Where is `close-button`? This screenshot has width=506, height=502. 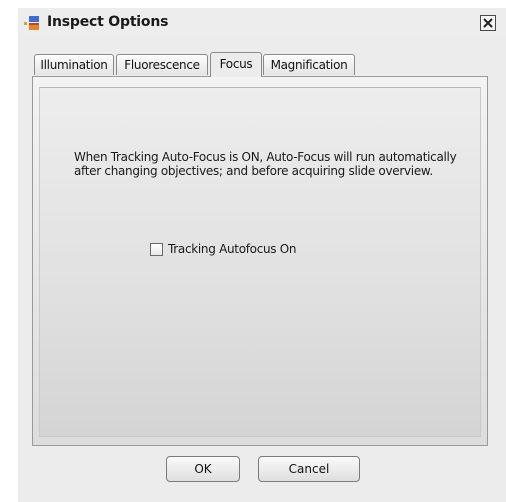
close-button is located at coordinates (488, 23).